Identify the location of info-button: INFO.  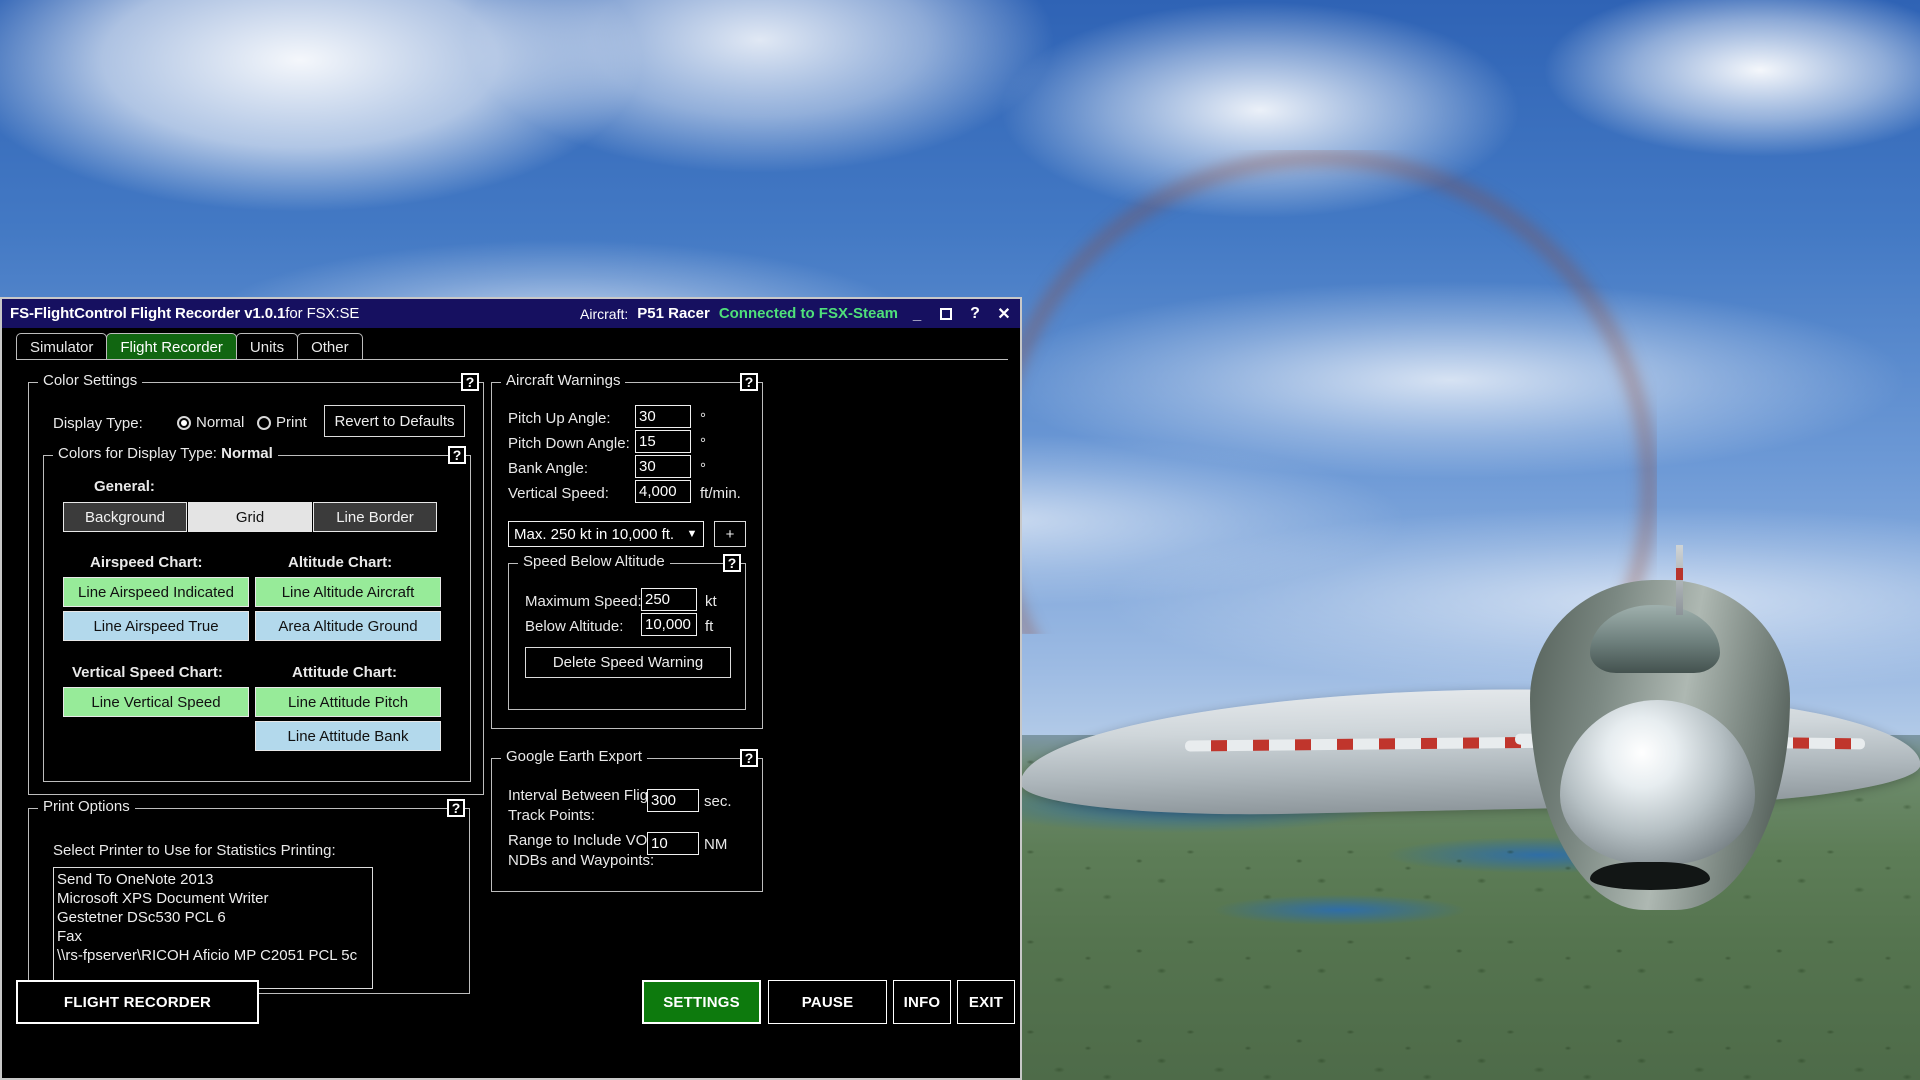
(922, 1002).